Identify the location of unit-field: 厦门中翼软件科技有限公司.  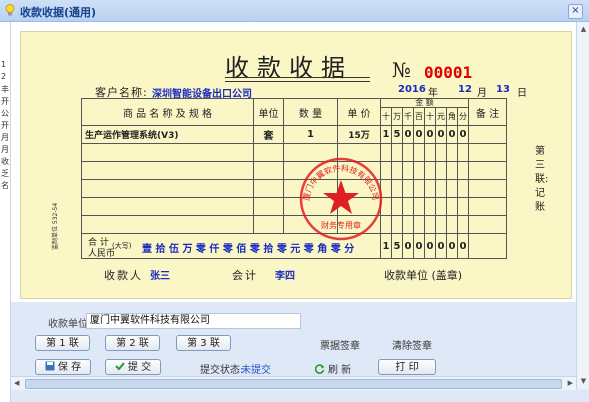
(193, 321).